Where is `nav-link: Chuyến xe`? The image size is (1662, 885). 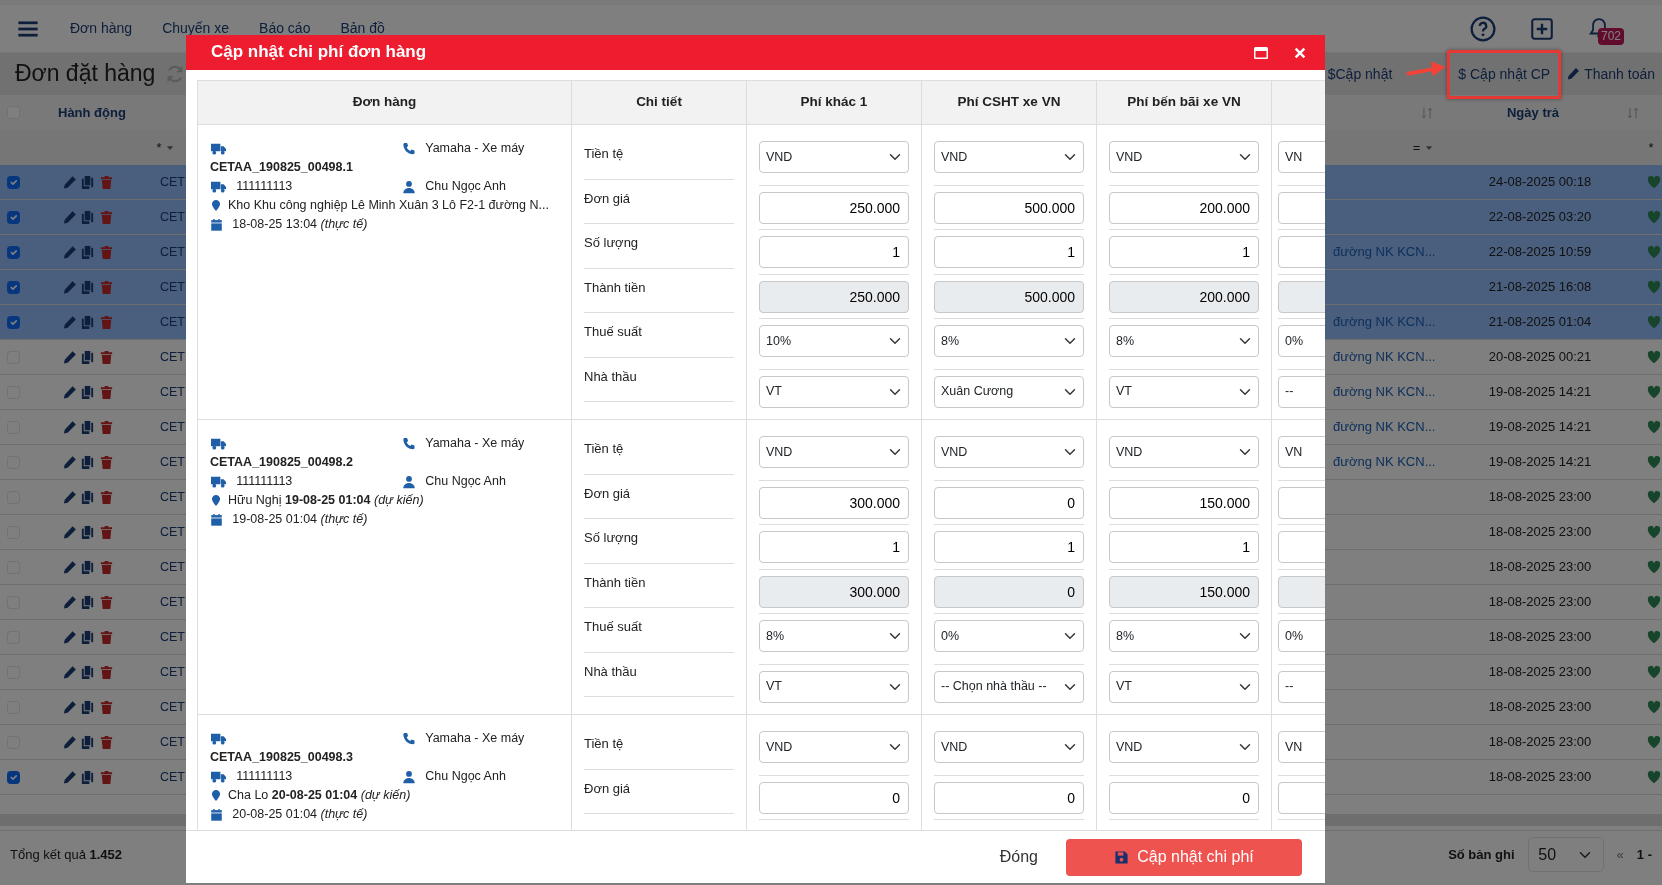
nav-link: Chuyến xe is located at coordinates (196, 28).